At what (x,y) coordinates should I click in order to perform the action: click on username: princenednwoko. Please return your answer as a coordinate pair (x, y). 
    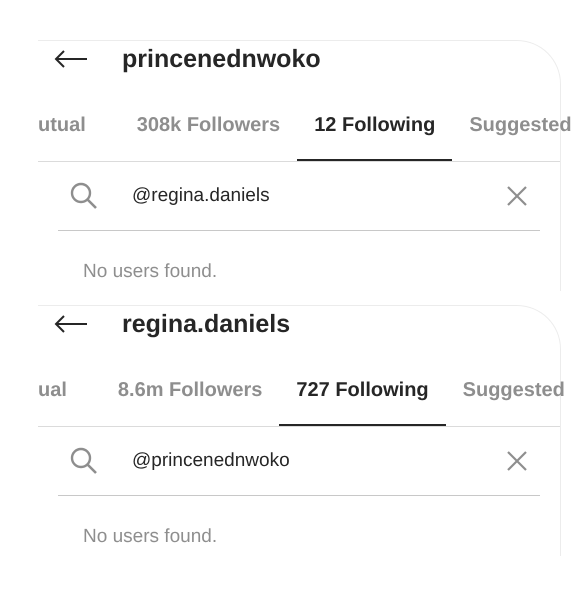
    Looking at the image, I should click on (221, 59).